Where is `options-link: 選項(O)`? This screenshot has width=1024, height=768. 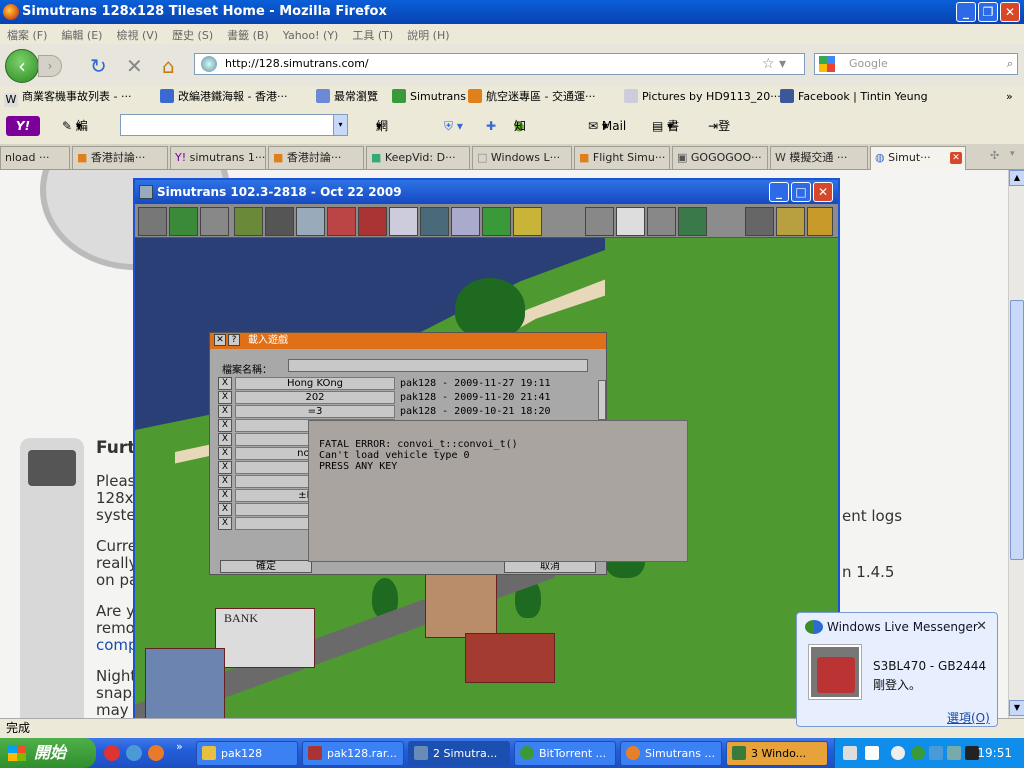
options-link: 選項(O) is located at coordinates (968, 717).